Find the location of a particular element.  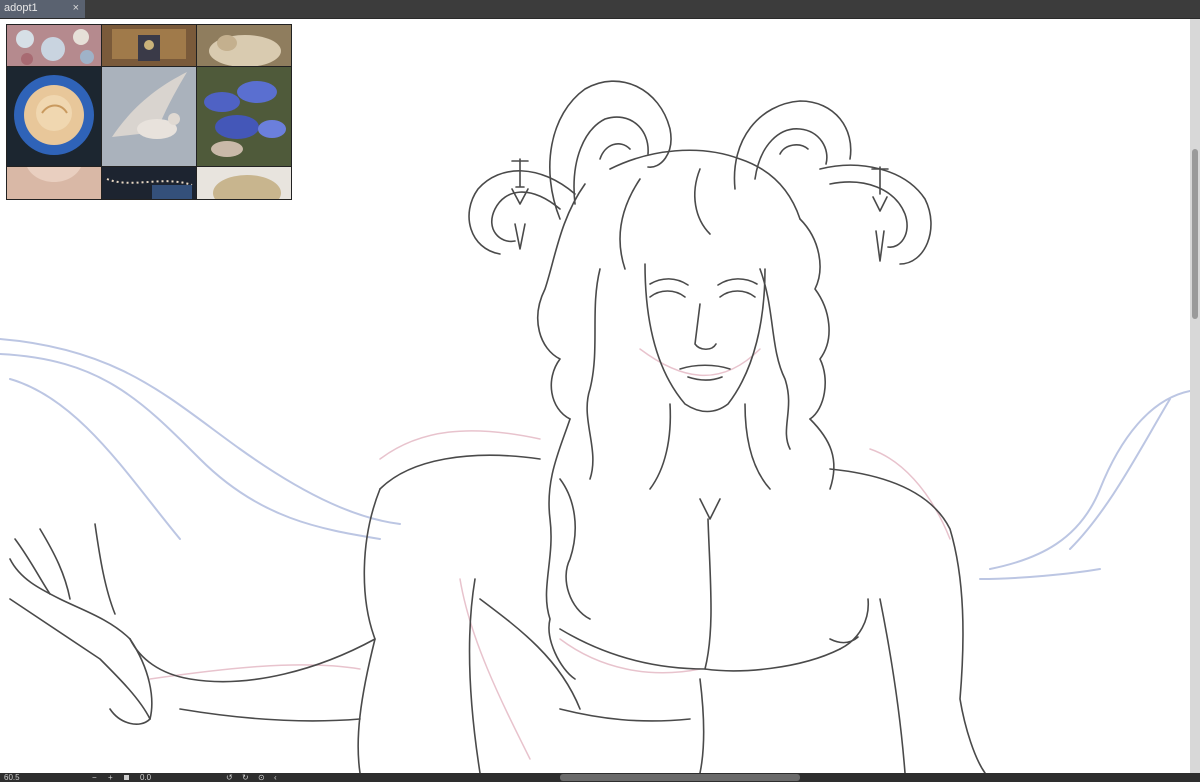

document-tab-bar: adopt1 × is located at coordinates (600, 9).